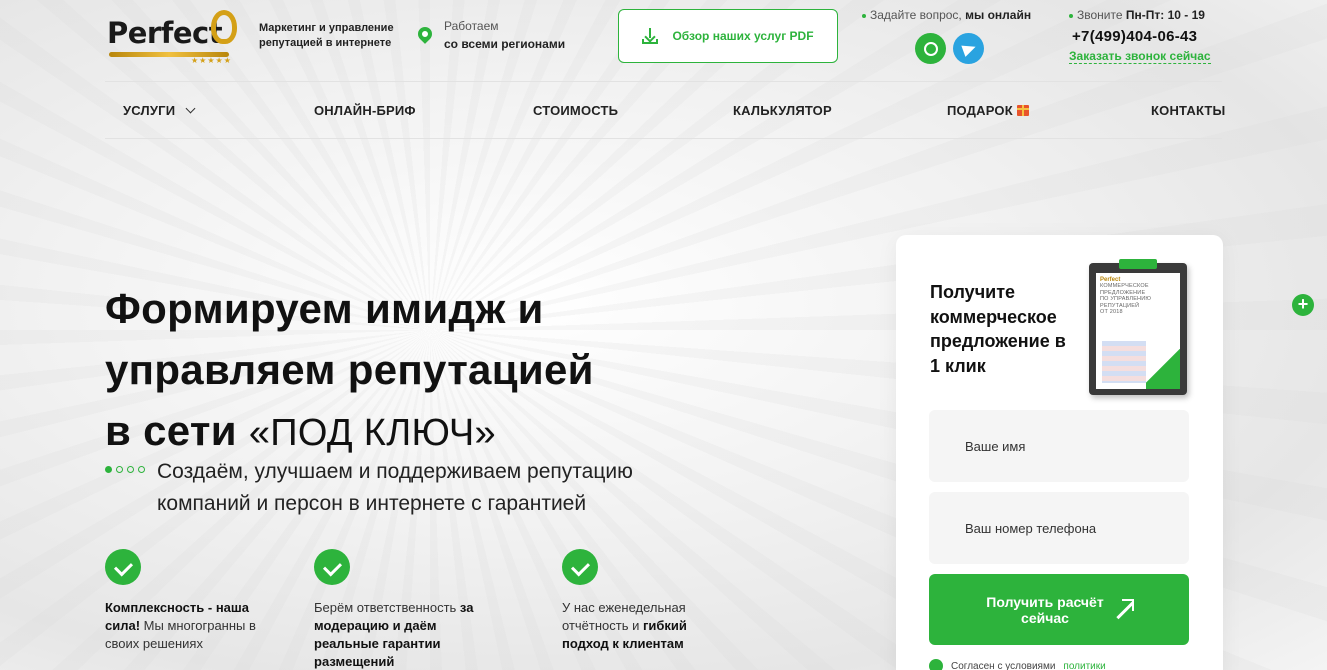 The image size is (1327, 670). I want to click on nav-item-contacts: КОНТАКТЫ, so click(1188, 110).